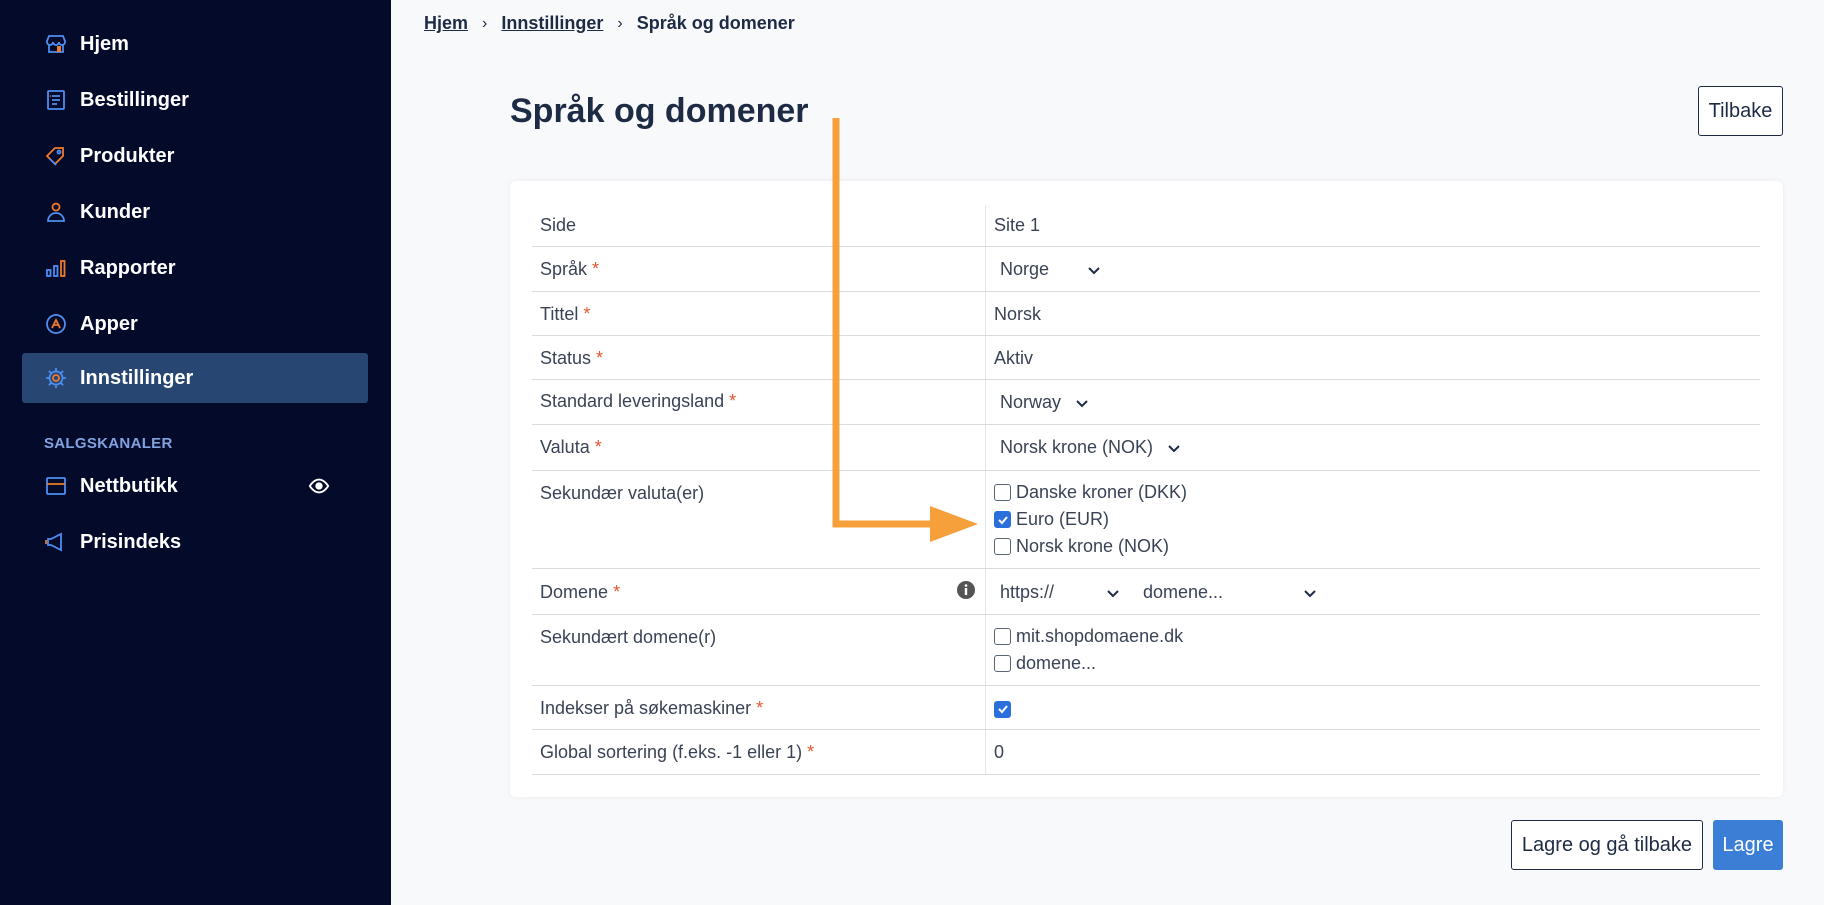  I want to click on sidebar-item-innstillinger: Innstillinger, so click(195, 378).